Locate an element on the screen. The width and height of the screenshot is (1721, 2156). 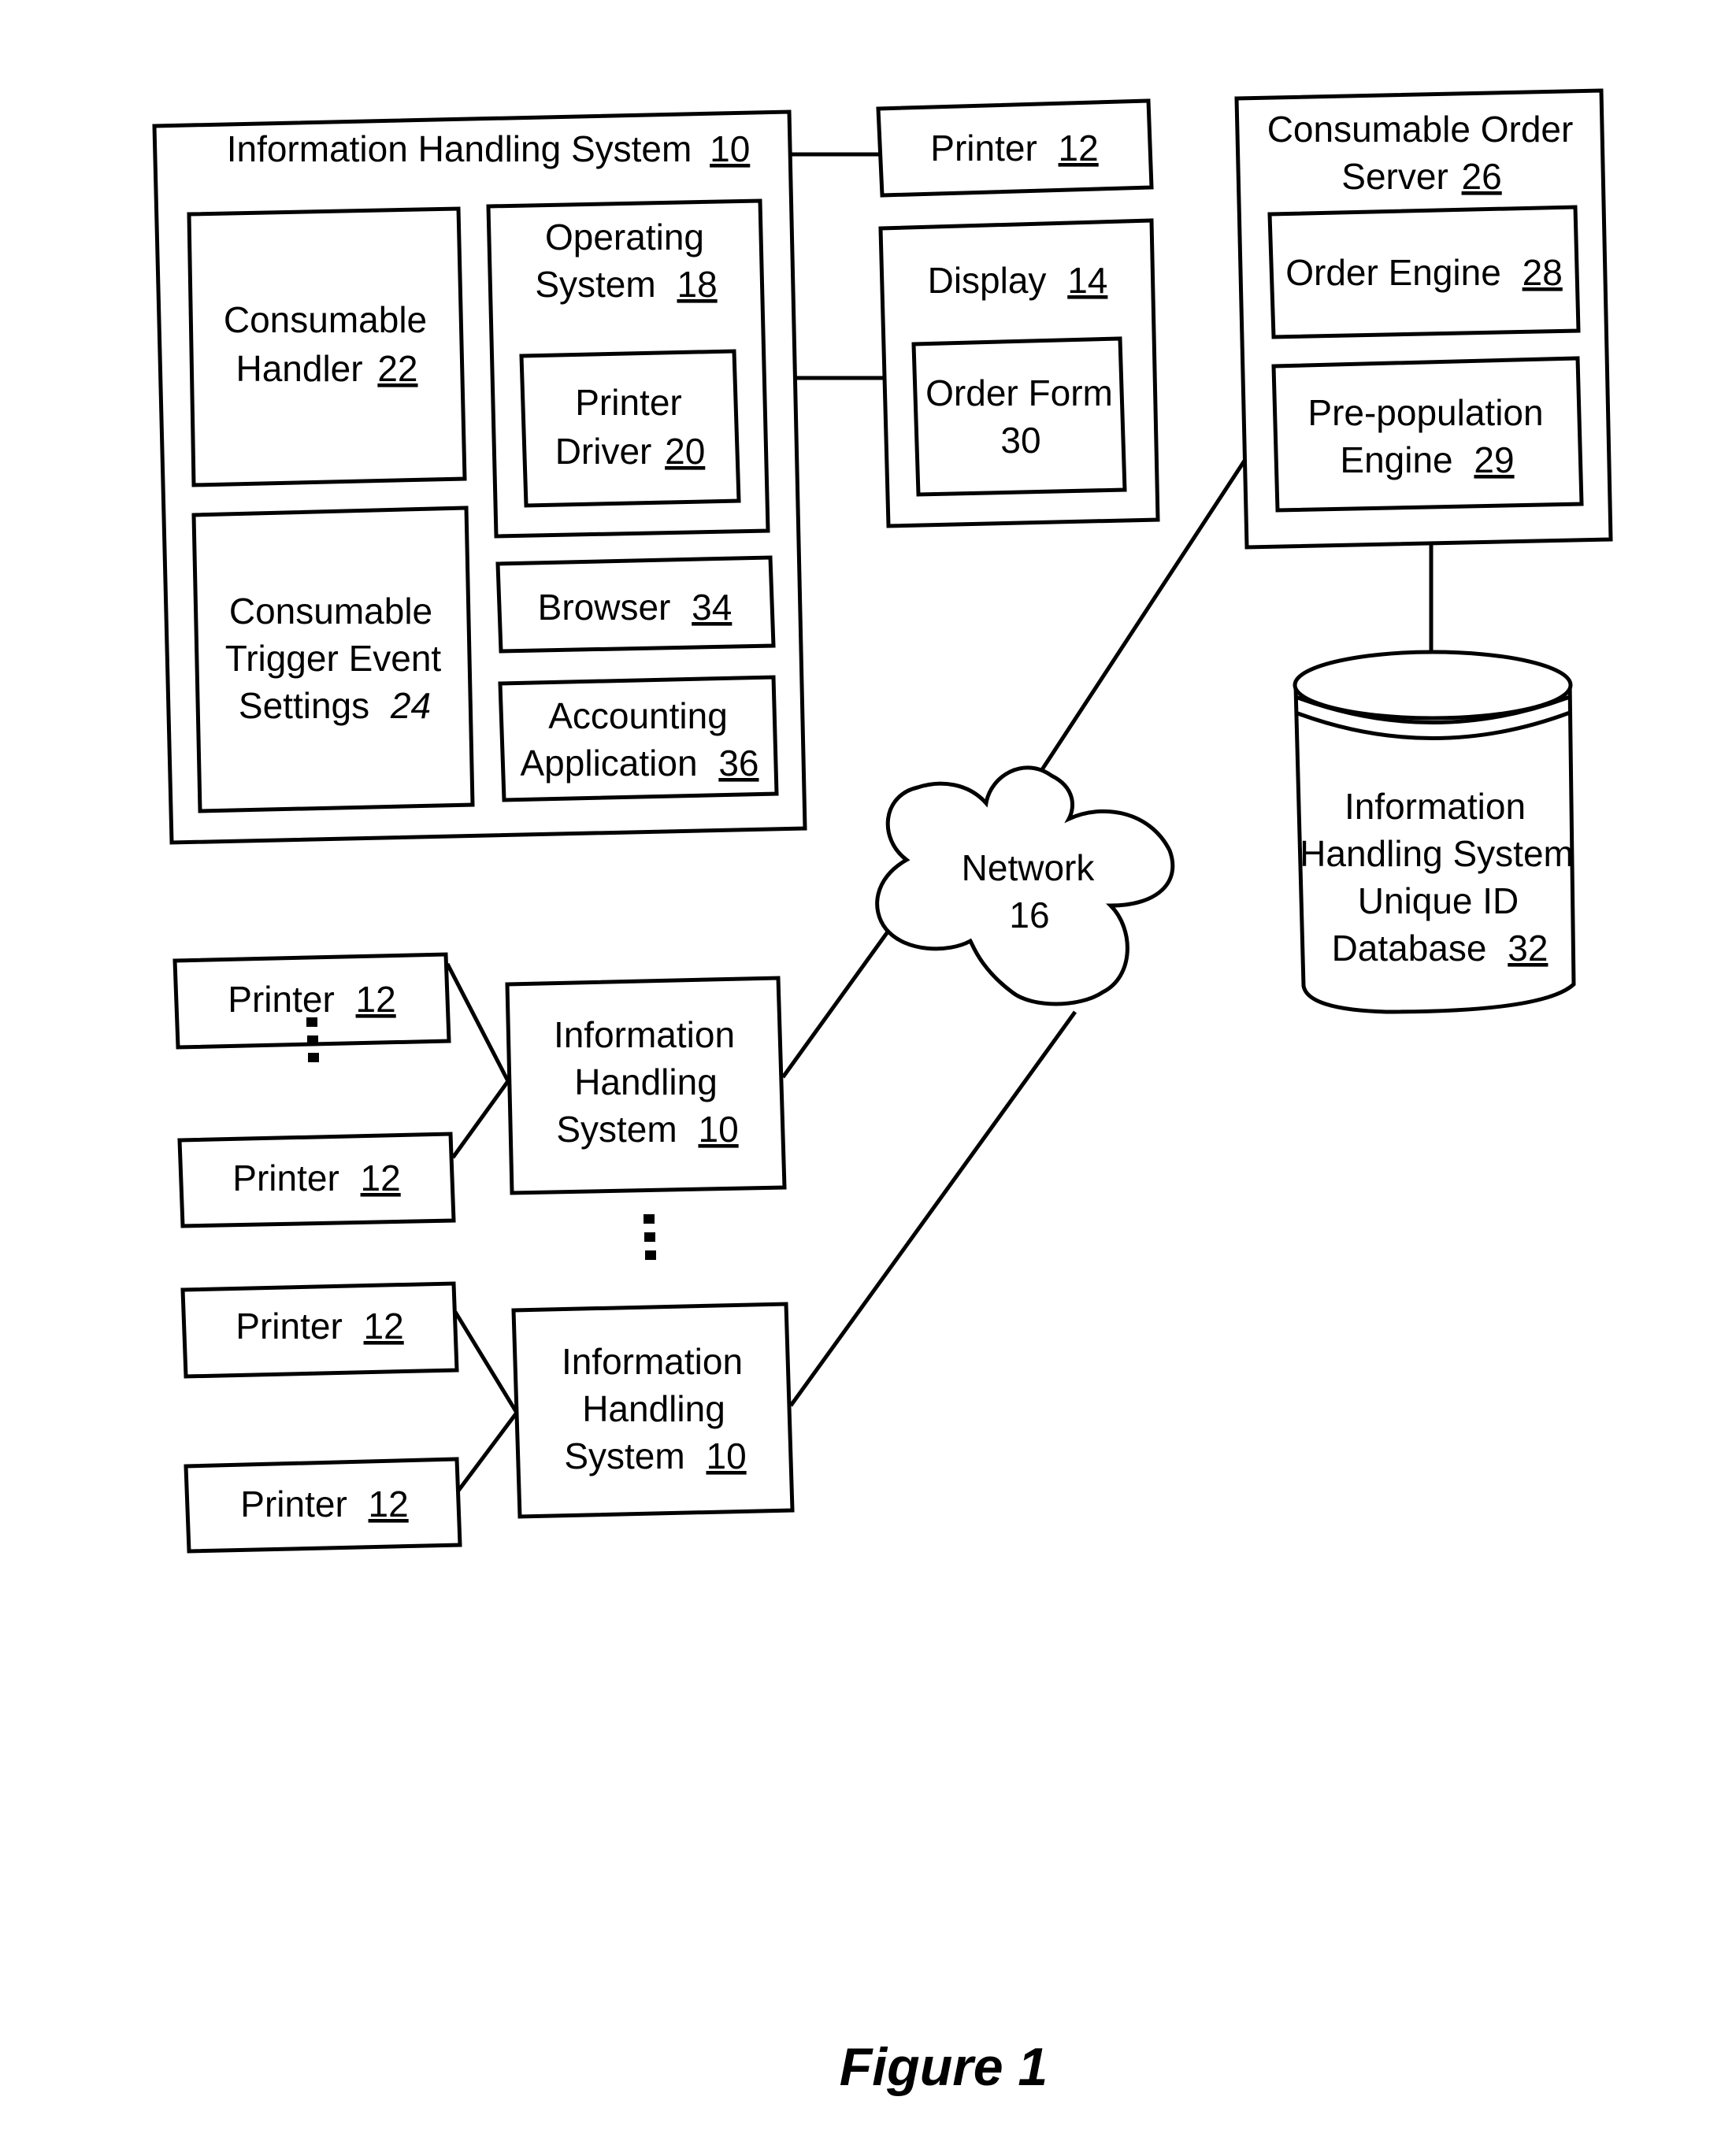
consumable-handler-label-1: Consumable is located at coordinates (325, 319).